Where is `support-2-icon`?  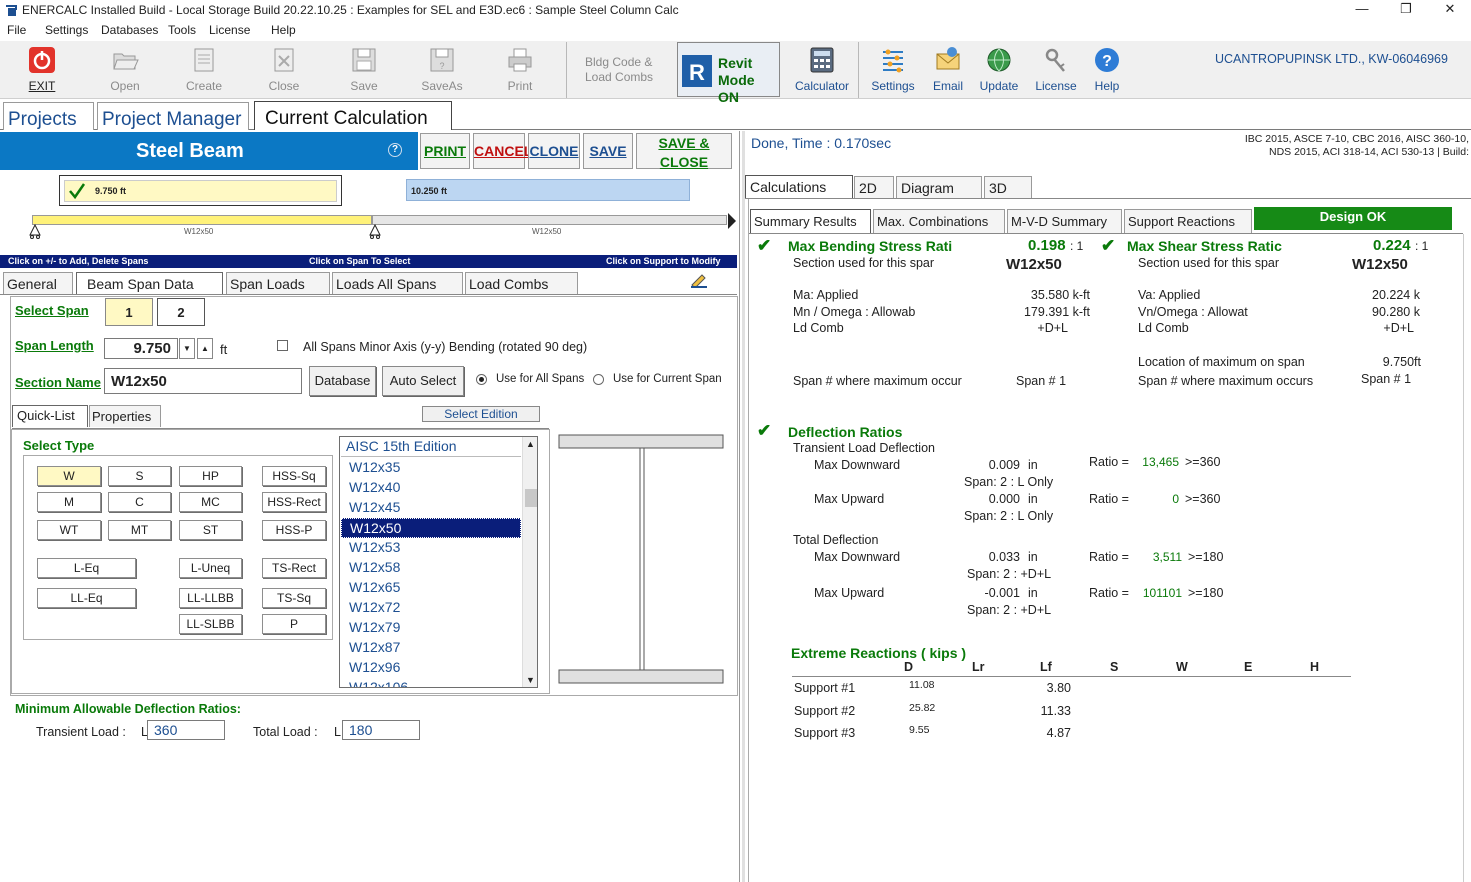
support-2-icon is located at coordinates (375, 232).